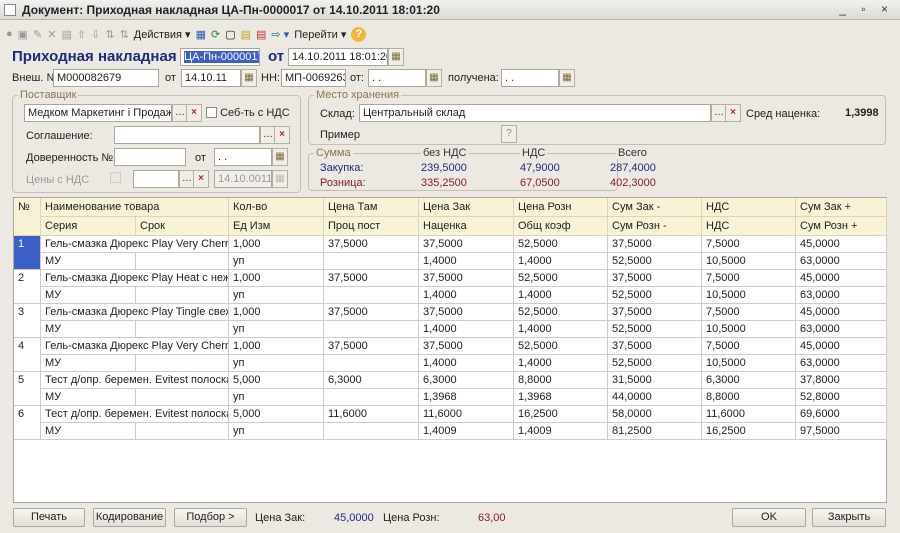 This screenshot has width=900, height=533. I want to click on column-header: Серия, so click(88, 226).